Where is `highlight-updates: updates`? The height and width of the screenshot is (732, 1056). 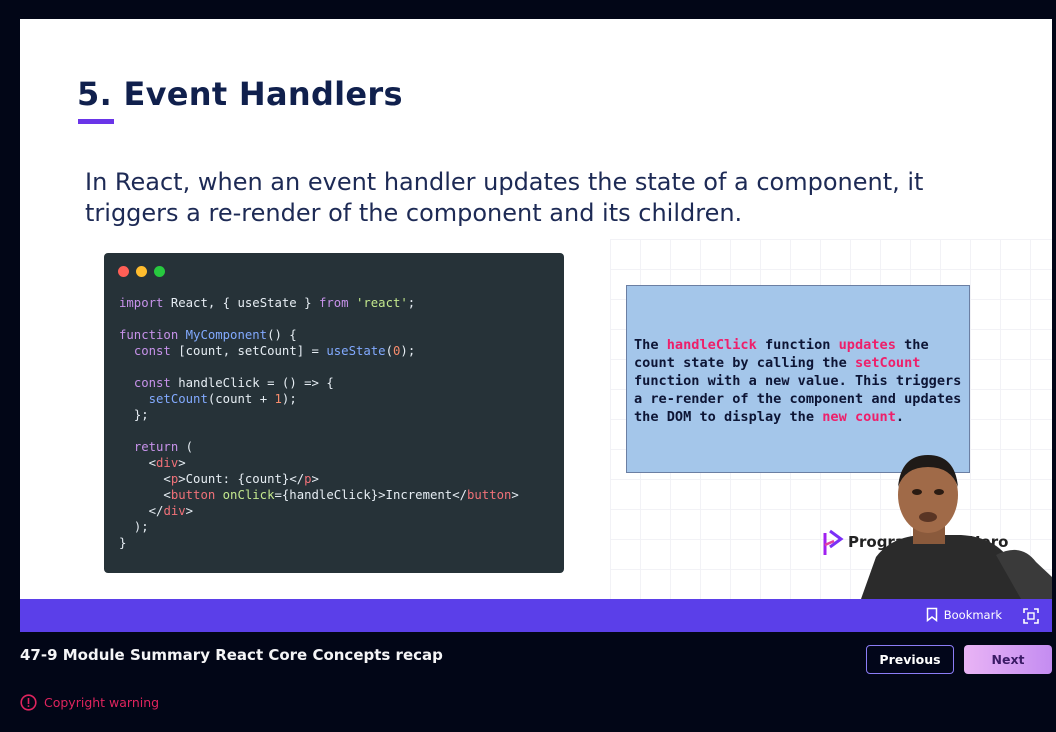 highlight-updates: updates is located at coordinates (867, 345).